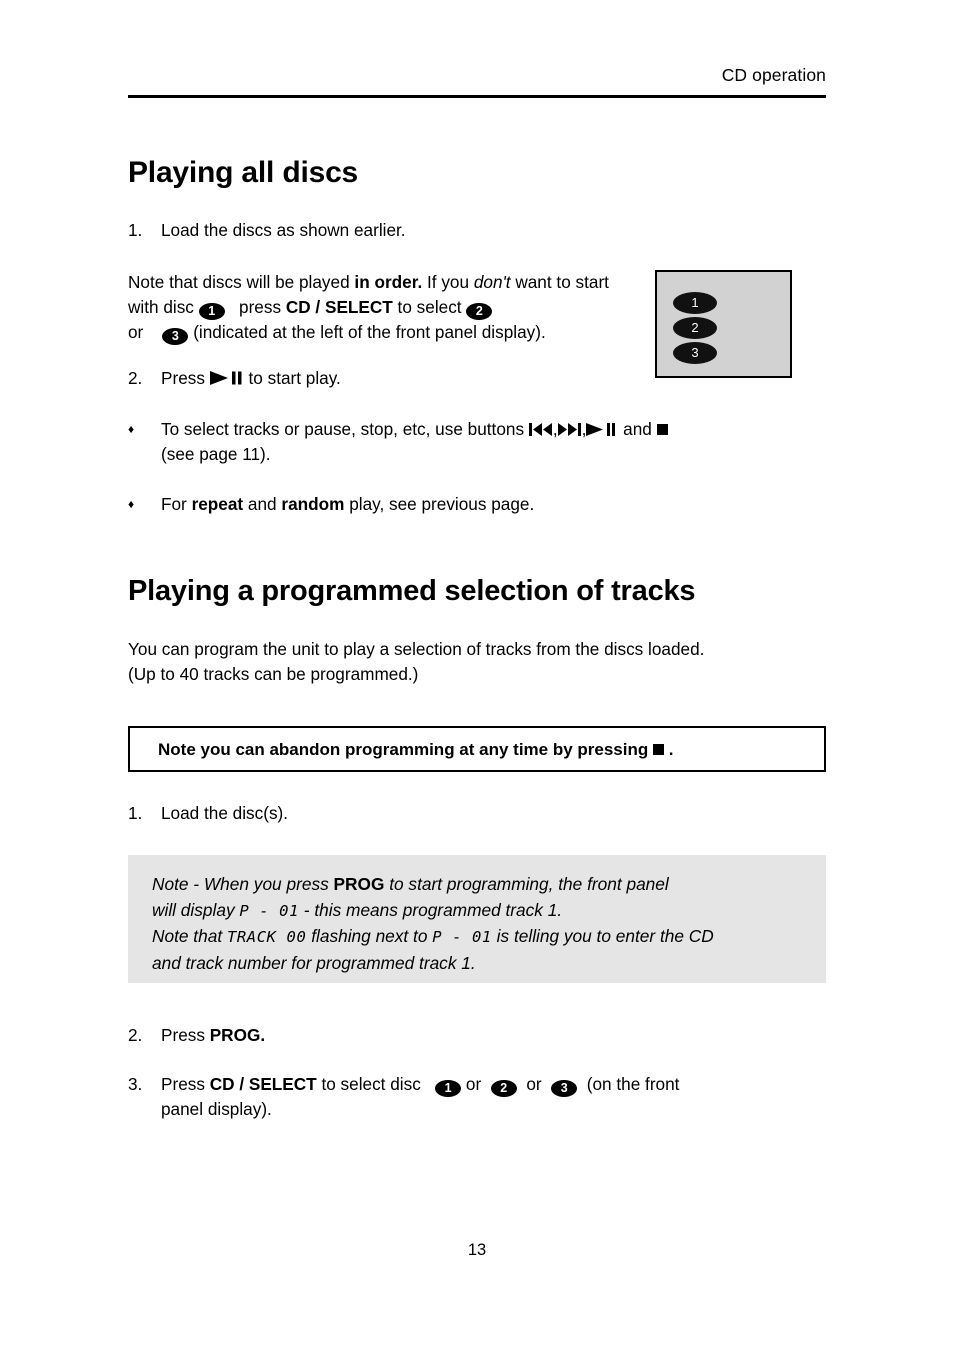  I want to click on header-rule, so click(477, 96).